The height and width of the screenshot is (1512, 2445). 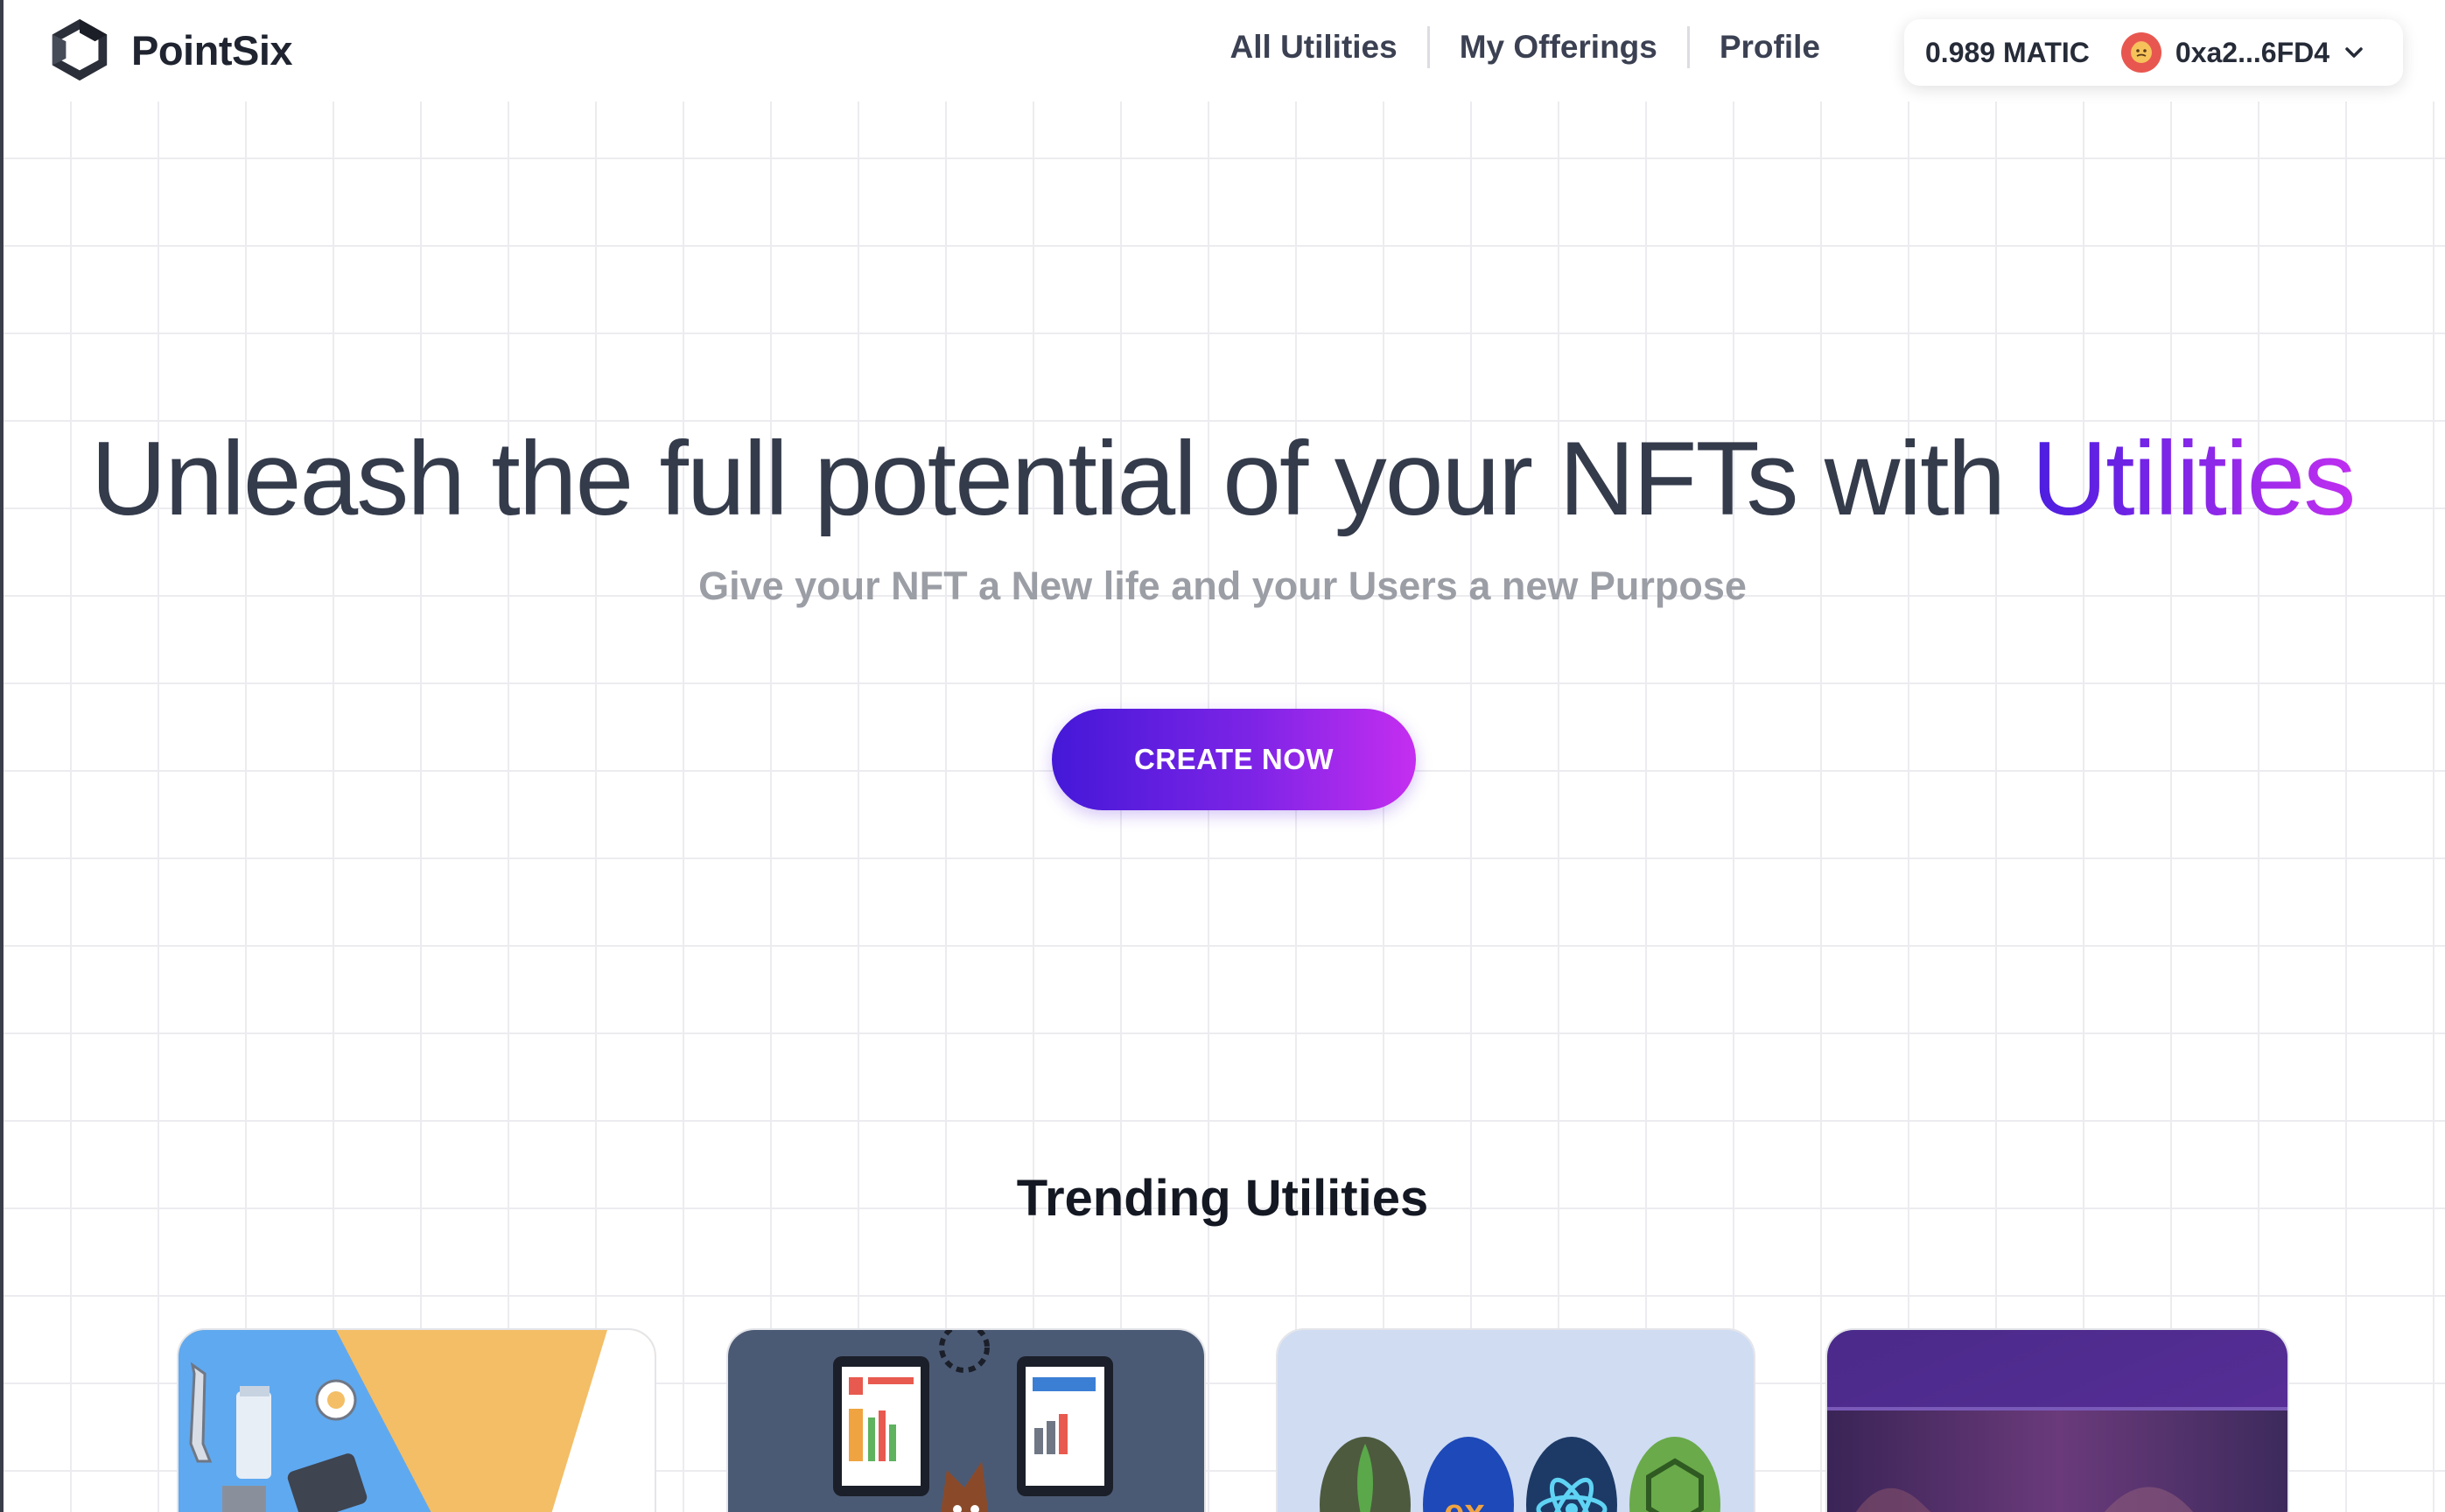 I want to click on create-now-button: CREATE NOW, so click(x=1234, y=759).